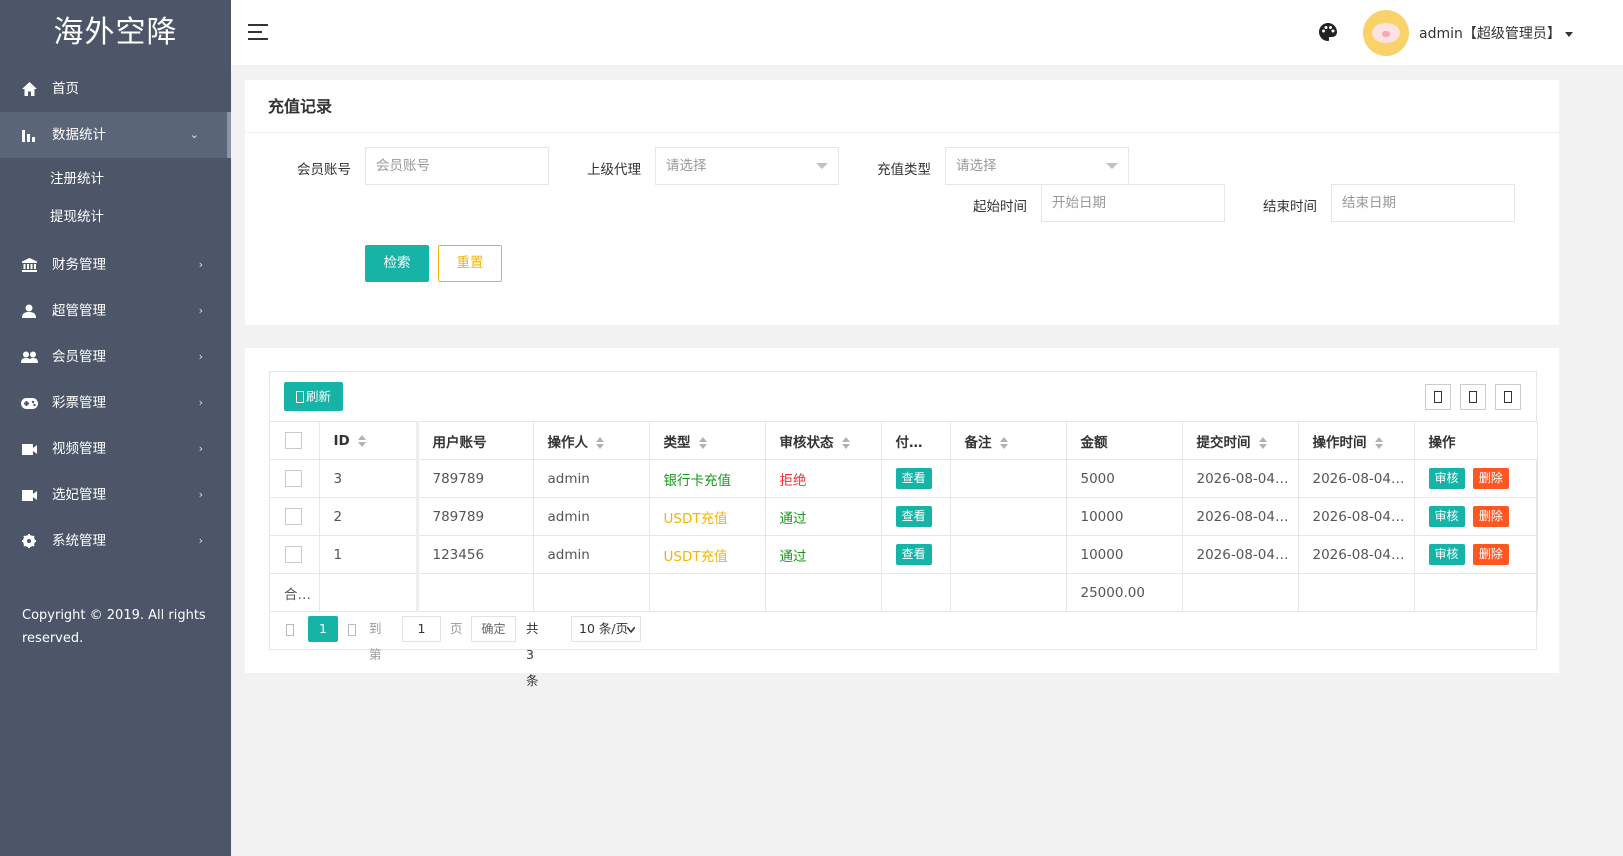 The image size is (1623, 856). What do you see at coordinates (591, 440) in the screenshot?
I see `column-header-operator: 操作人` at bounding box center [591, 440].